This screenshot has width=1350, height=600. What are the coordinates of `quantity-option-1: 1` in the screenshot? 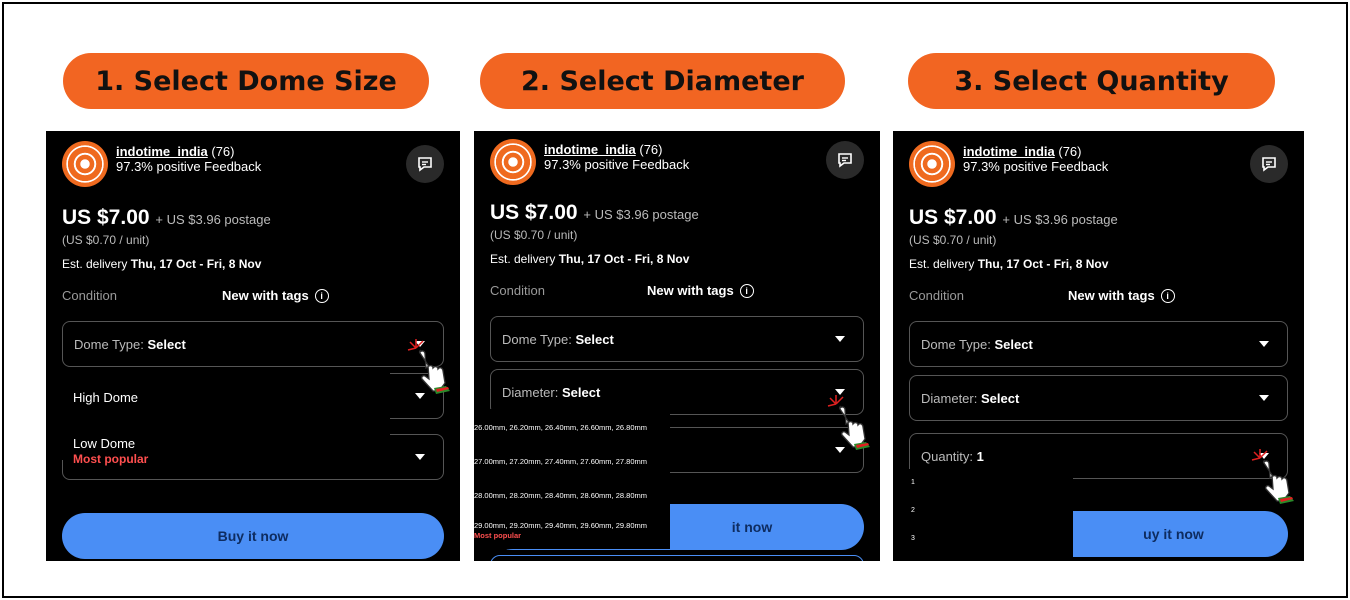 It's located at (913, 482).